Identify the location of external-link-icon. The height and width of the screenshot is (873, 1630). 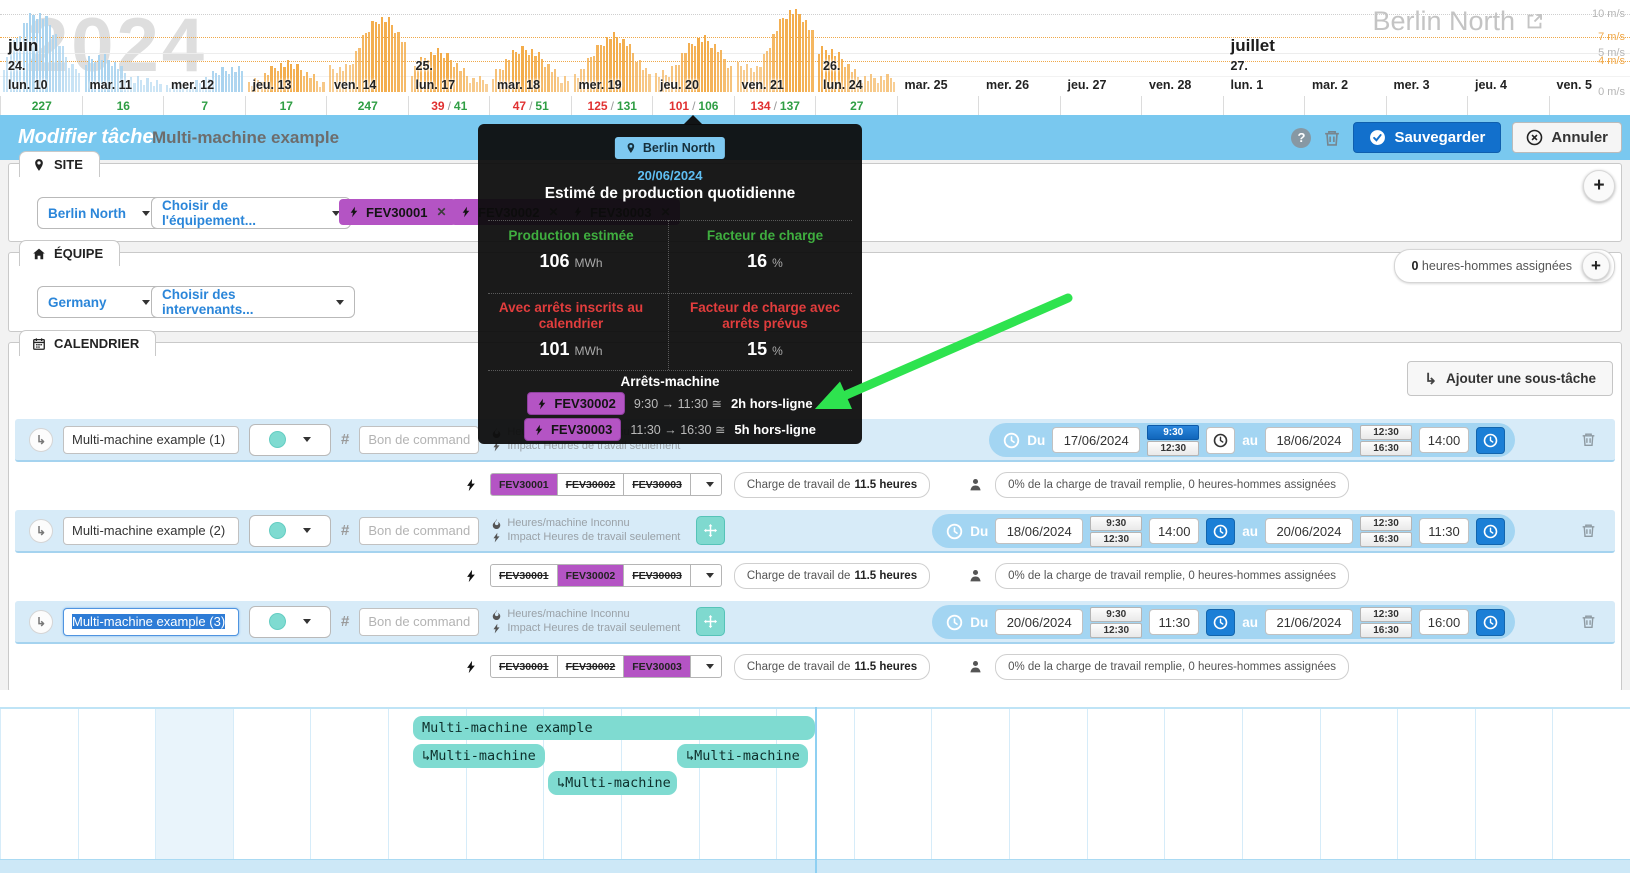
(1534, 21).